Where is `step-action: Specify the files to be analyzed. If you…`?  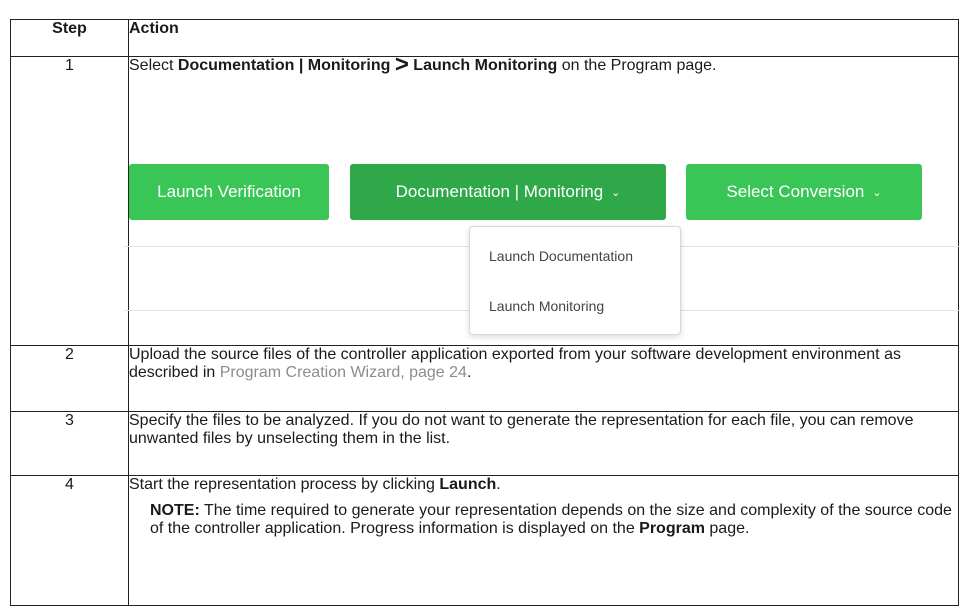 step-action: Specify the files to be analyzed. If you… is located at coordinates (543, 443).